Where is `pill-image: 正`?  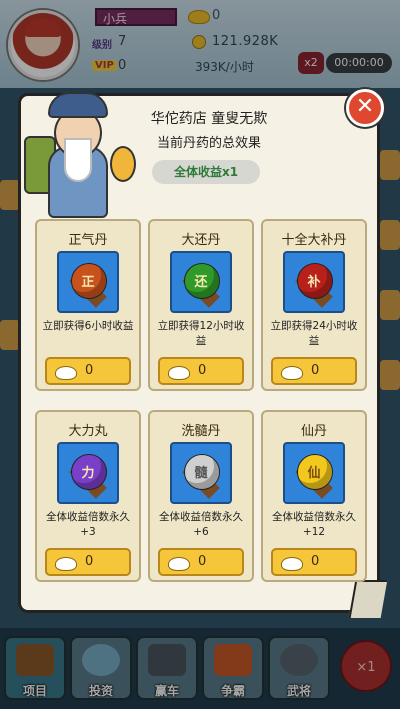 pill-image: 正 is located at coordinates (88, 282).